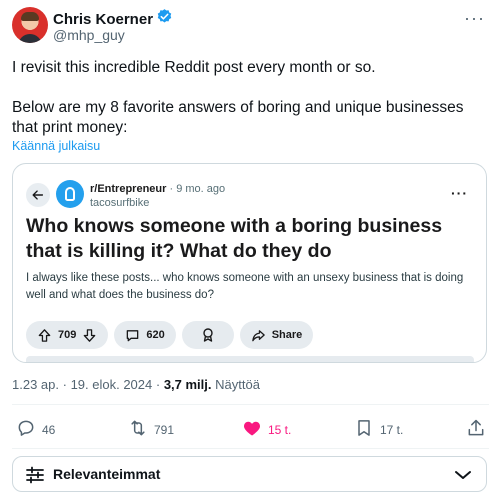 Image resolution: width=501 pixels, height=500 pixels. What do you see at coordinates (89, 335) in the screenshot?
I see `downvote-icon` at bounding box center [89, 335].